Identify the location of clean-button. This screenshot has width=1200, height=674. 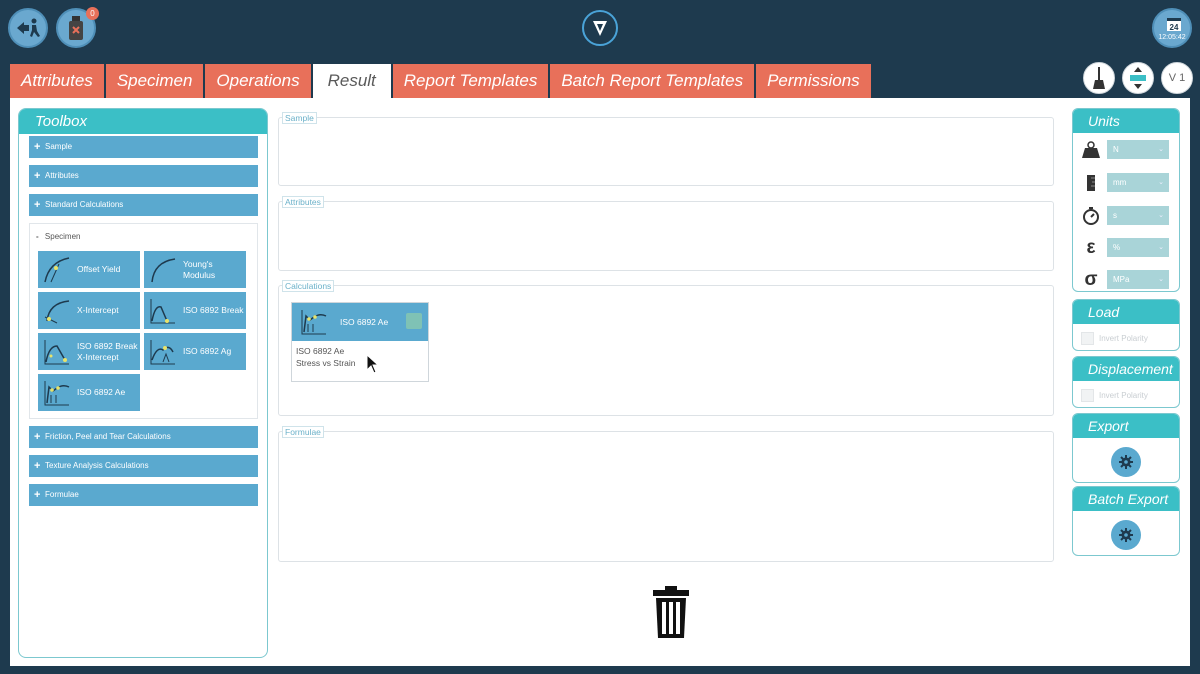
(1099, 78).